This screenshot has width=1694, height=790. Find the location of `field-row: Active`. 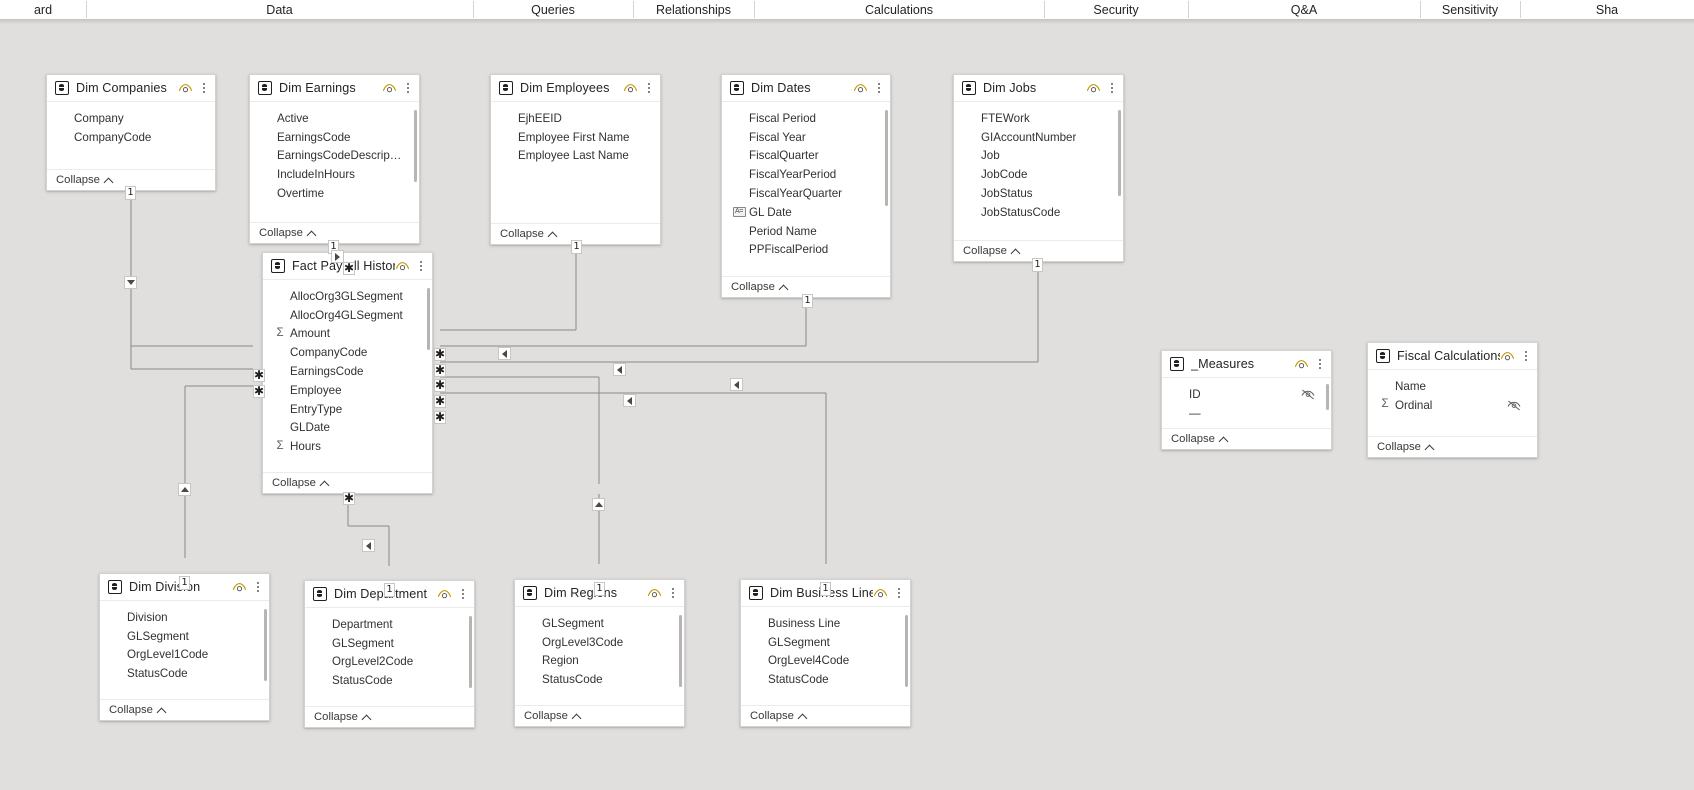

field-row: Active is located at coordinates (334, 118).